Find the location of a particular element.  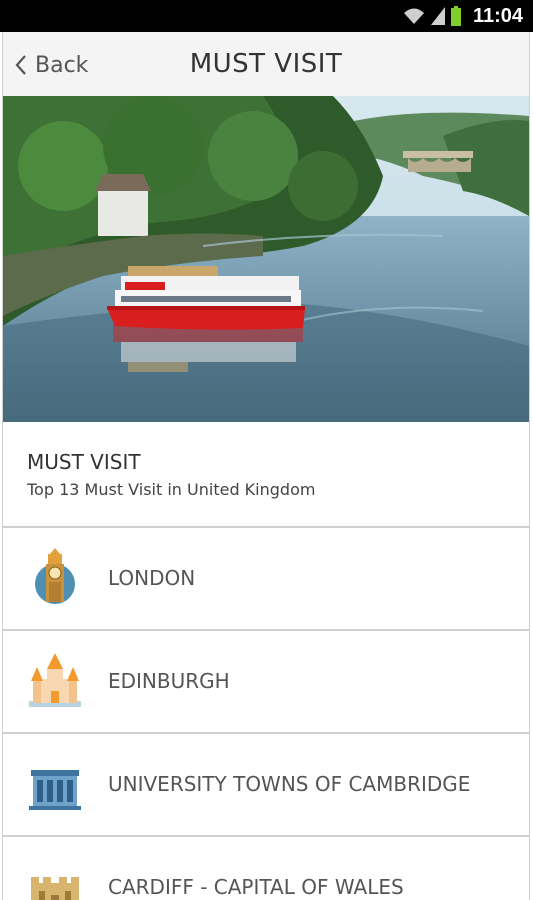

section-title: MUST VISIT is located at coordinates (84, 462).